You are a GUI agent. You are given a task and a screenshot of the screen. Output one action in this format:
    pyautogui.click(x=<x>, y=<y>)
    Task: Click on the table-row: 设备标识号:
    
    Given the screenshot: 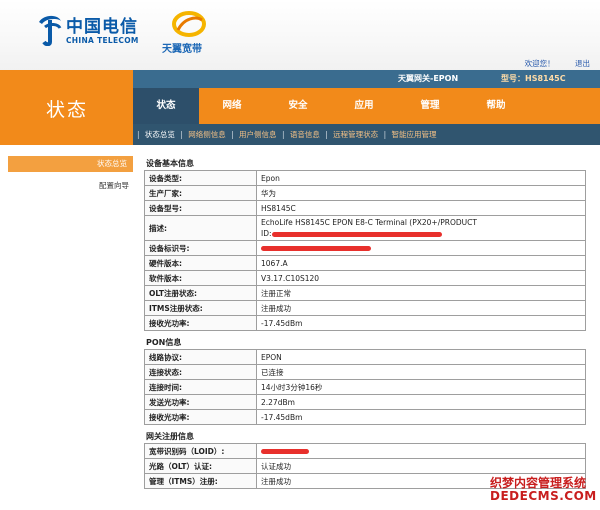 What is the action you would take?
    pyautogui.click(x=365, y=248)
    